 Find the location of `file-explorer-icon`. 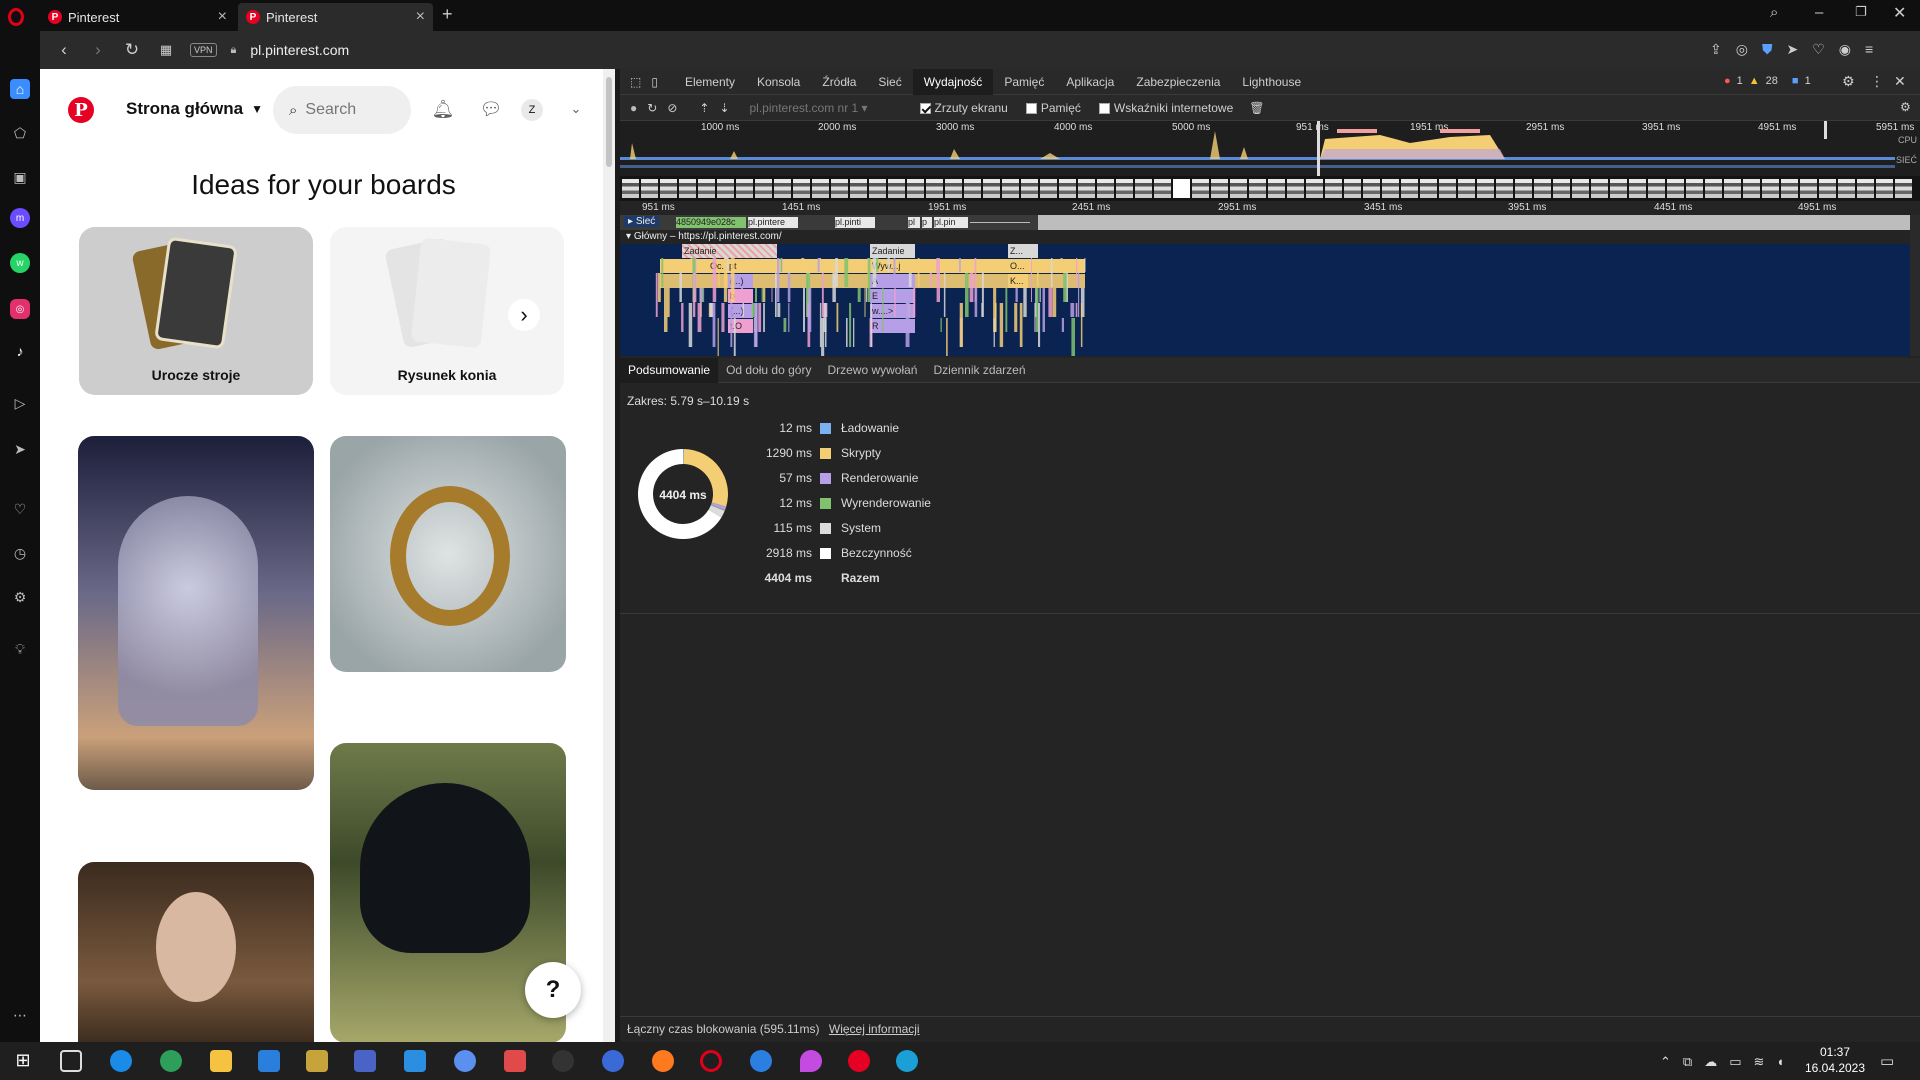

file-explorer-icon is located at coordinates (221, 1061).